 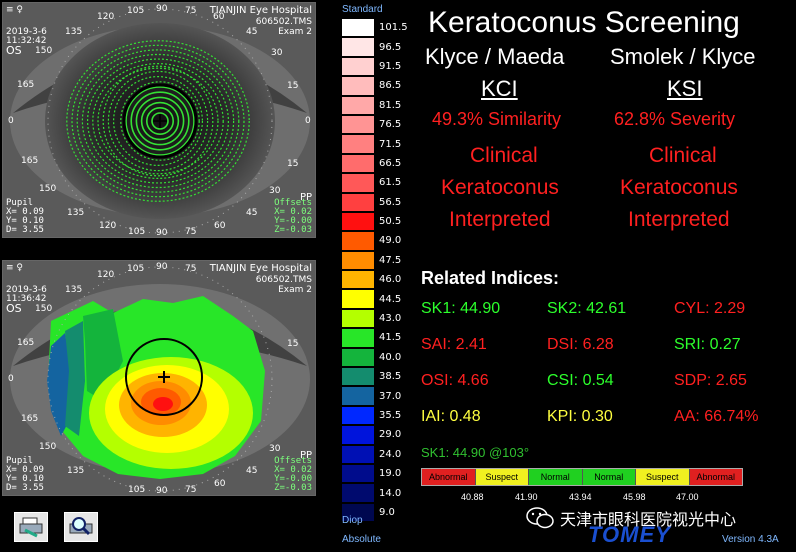 I want to click on scale-row: 46.0, so click(x=376, y=280).